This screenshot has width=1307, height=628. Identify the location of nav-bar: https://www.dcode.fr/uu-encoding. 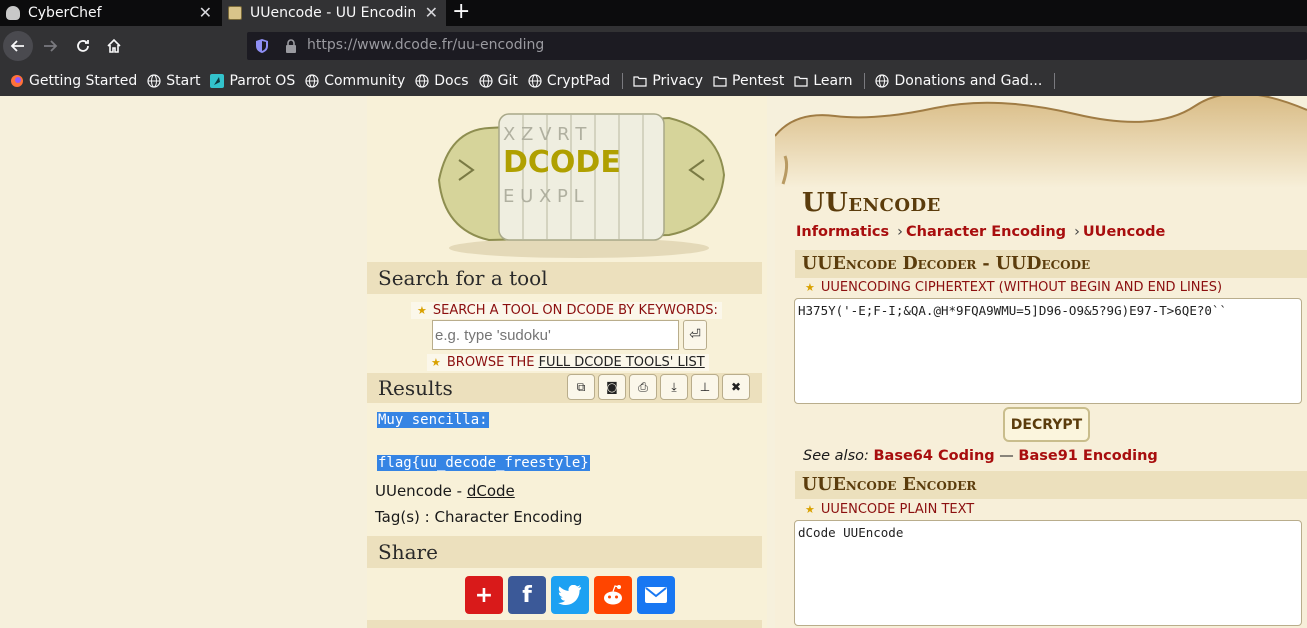
(653, 46).